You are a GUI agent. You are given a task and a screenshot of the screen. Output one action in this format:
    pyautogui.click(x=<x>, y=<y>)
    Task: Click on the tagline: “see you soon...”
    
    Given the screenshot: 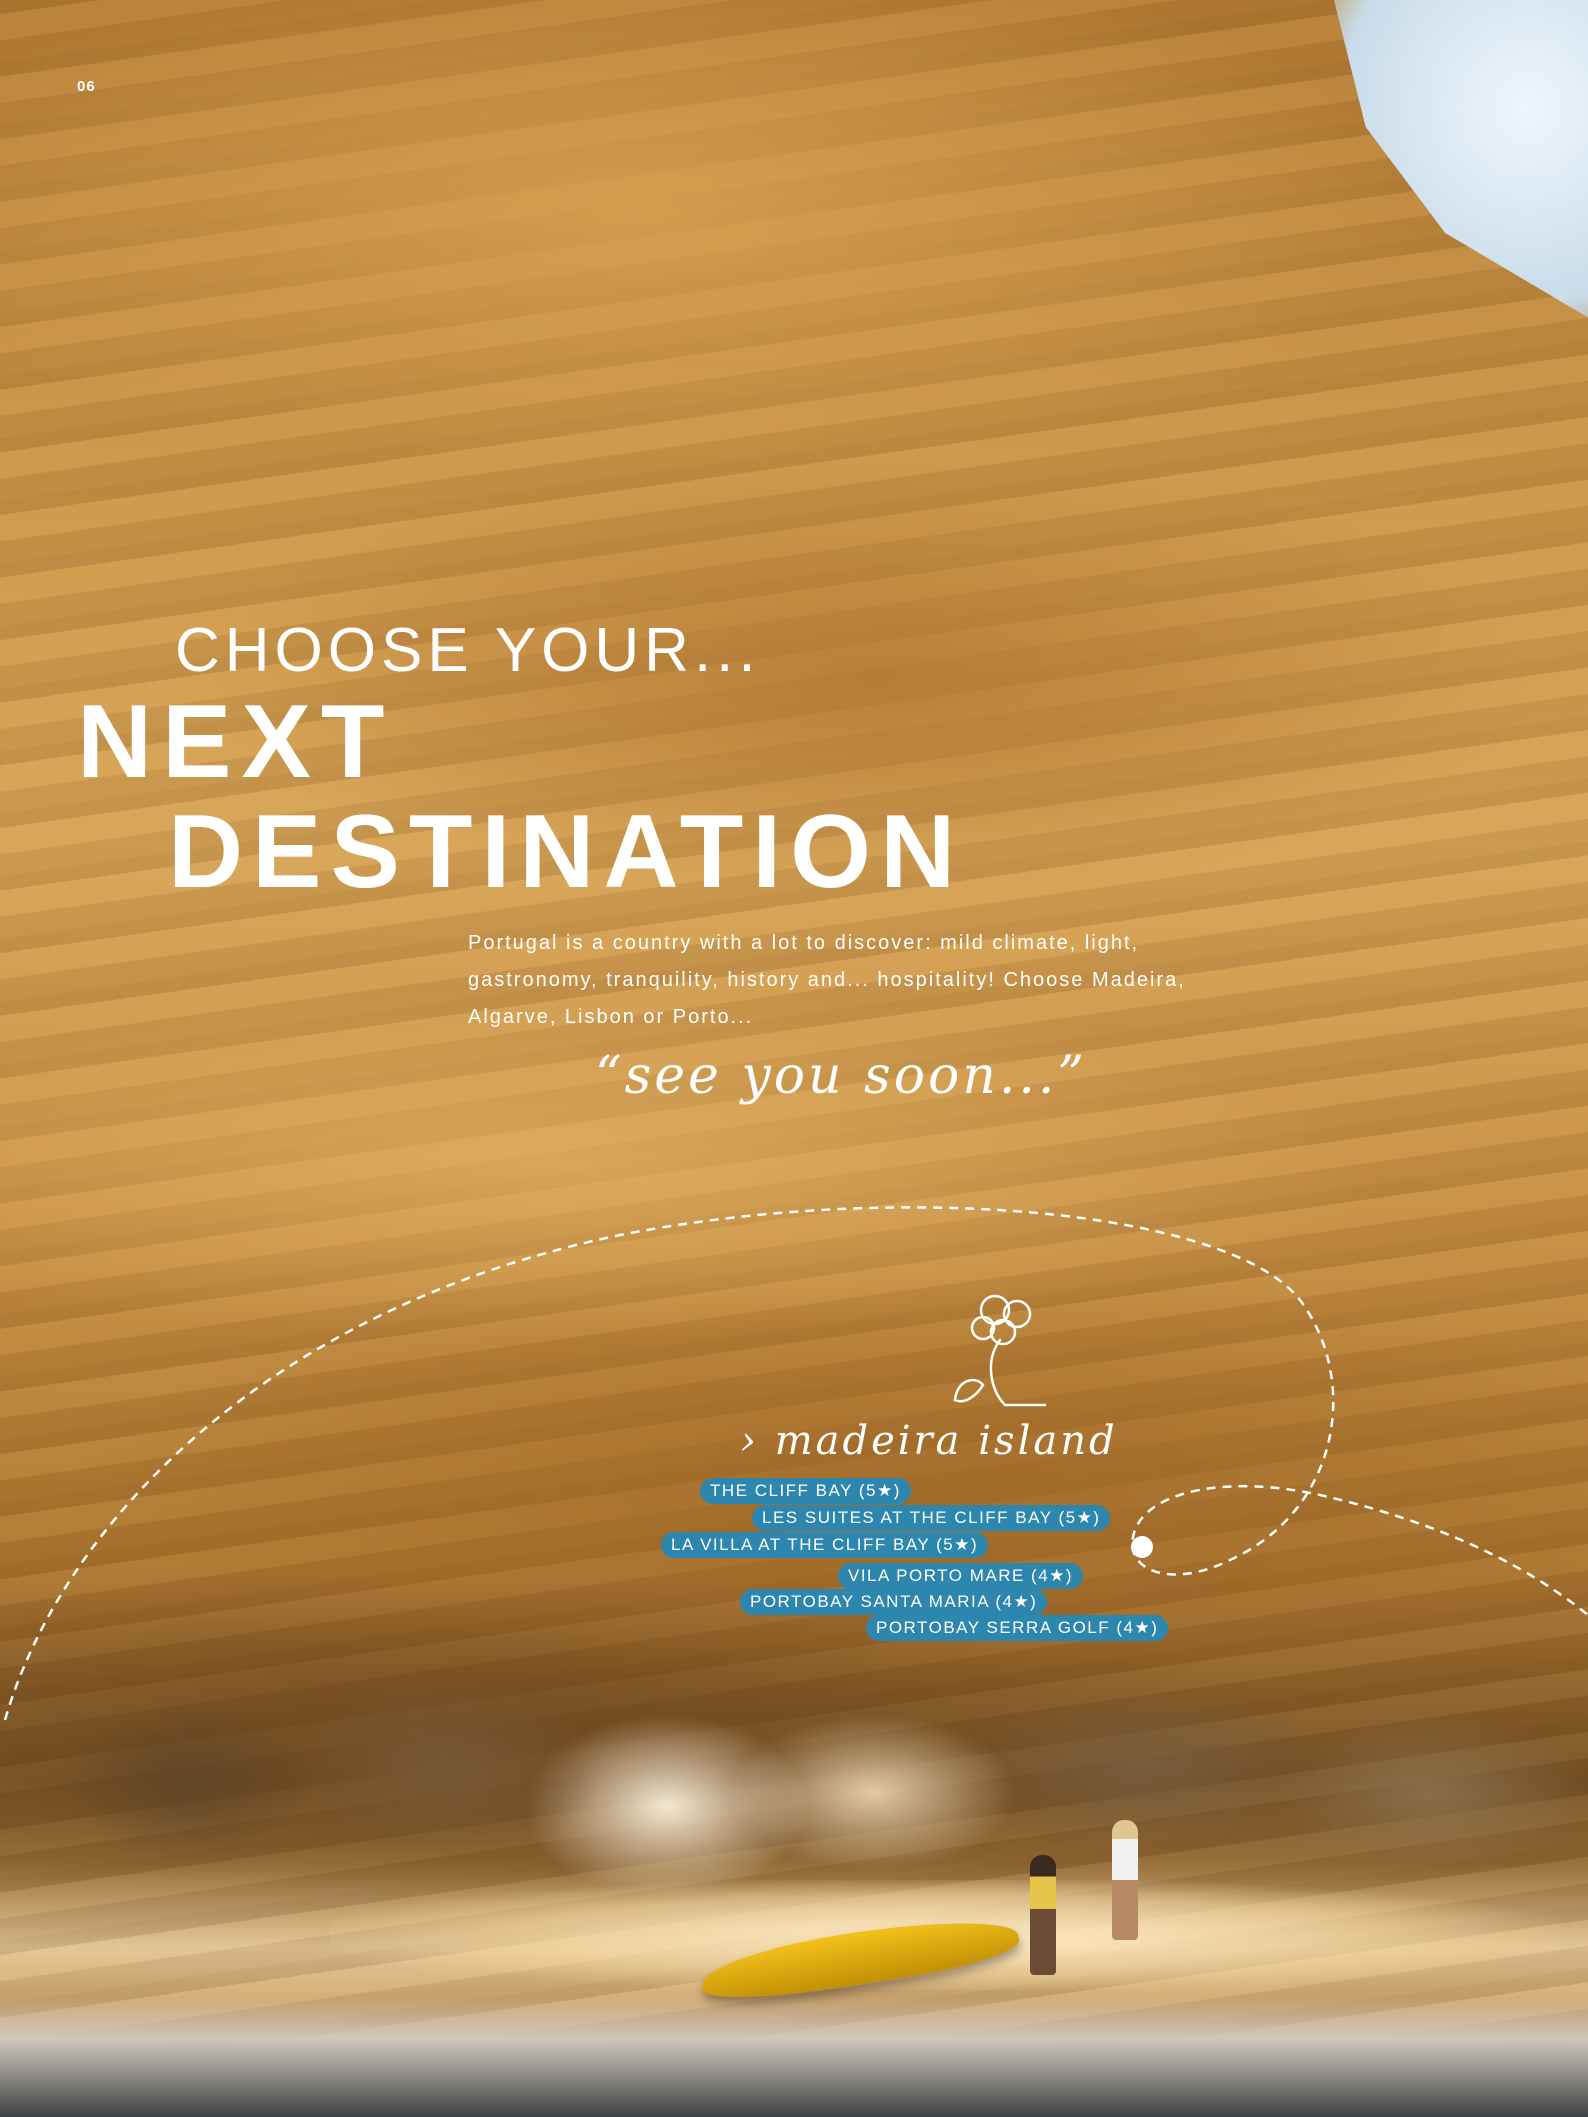 What is the action you would take?
    pyautogui.click(x=841, y=1076)
    